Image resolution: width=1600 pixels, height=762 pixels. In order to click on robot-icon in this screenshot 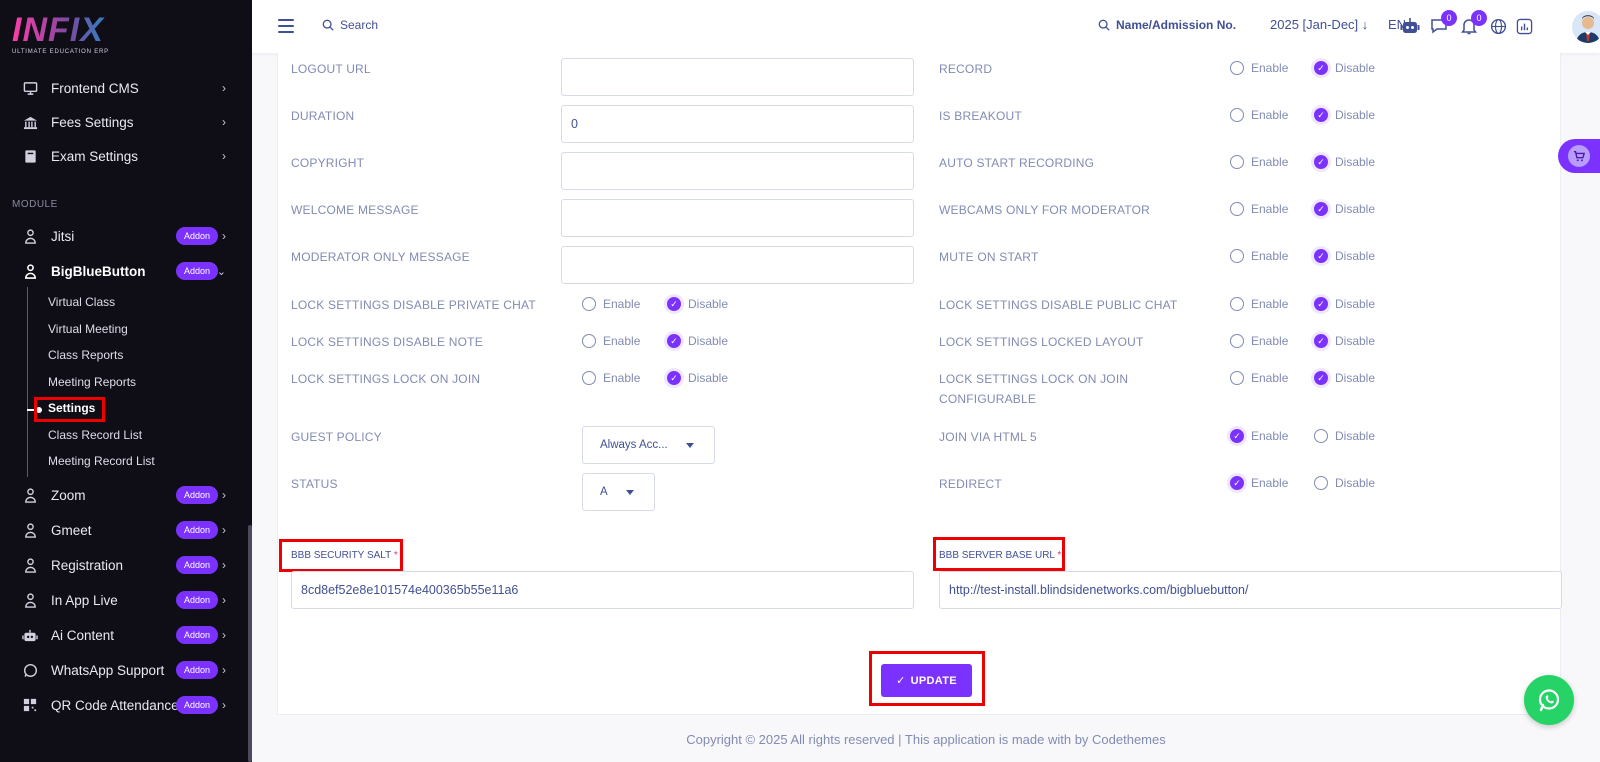, I will do `click(1410, 26)`.